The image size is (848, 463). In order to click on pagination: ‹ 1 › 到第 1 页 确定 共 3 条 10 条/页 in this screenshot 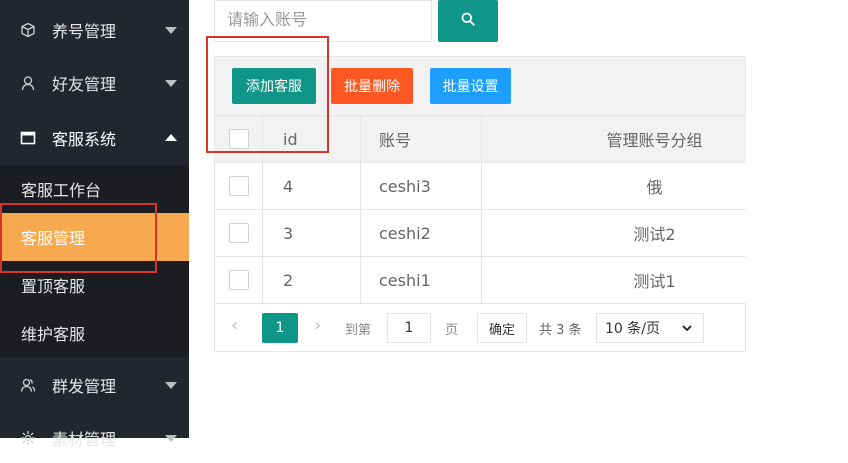, I will do `click(480, 327)`.